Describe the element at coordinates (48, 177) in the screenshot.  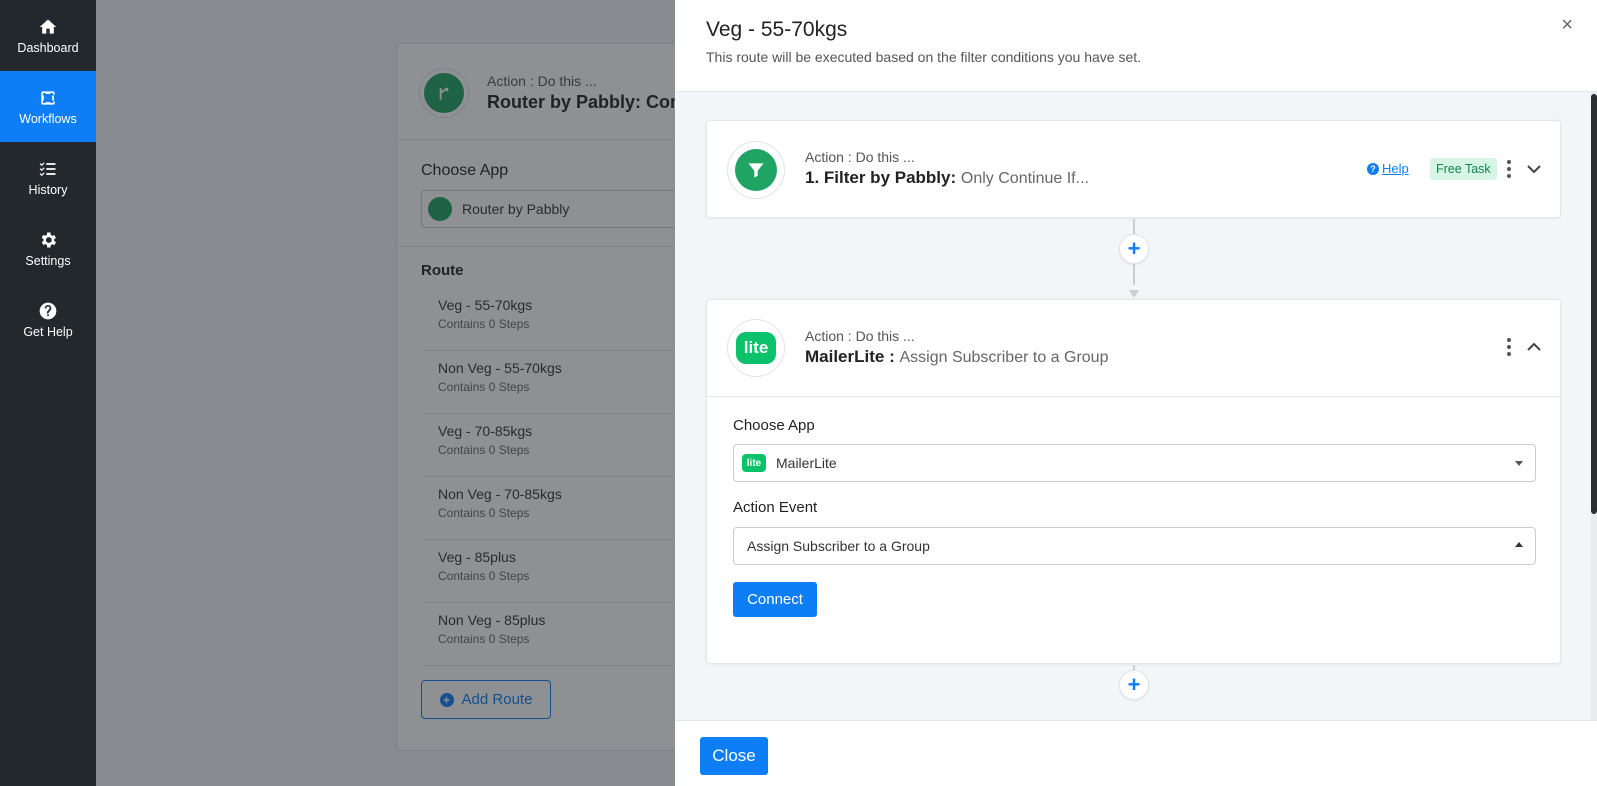
I see `sidebar-item-history: History` at that location.